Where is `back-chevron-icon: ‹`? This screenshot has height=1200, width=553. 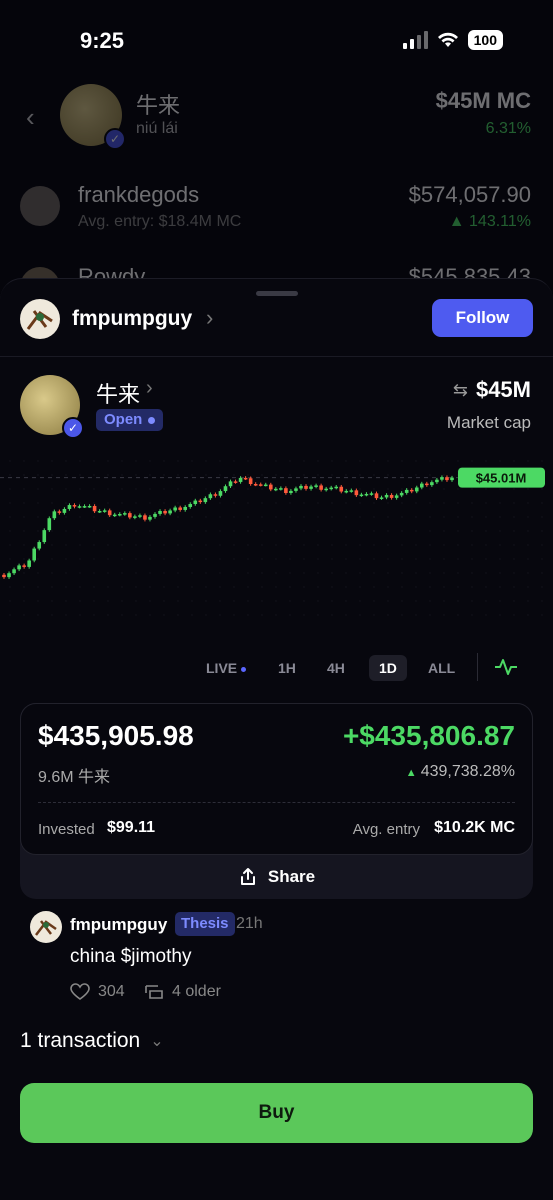
back-chevron-icon: ‹ is located at coordinates (30, 117).